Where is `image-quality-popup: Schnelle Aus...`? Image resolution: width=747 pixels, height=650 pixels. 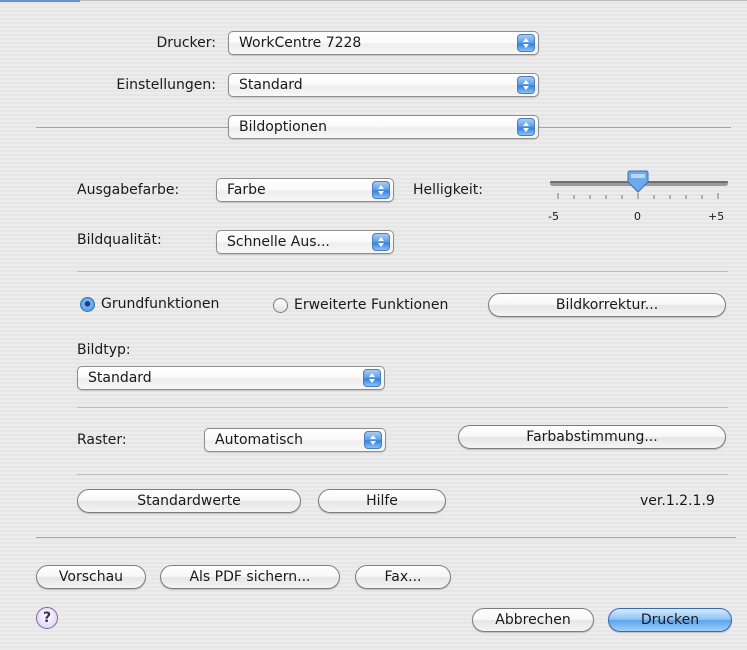 image-quality-popup: Schnelle Aus... is located at coordinates (305, 242).